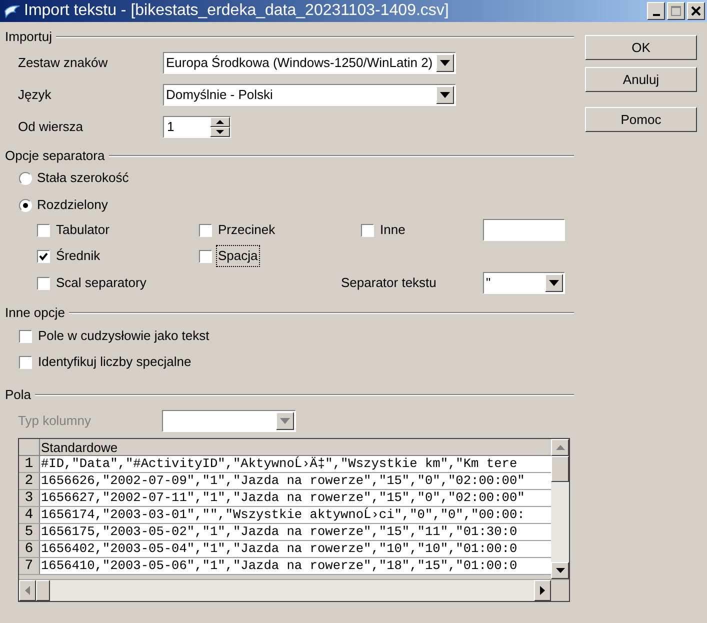  What do you see at coordinates (560, 570) in the screenshot?
I see `scroll-down-icon` at bounding box center [560, 570].